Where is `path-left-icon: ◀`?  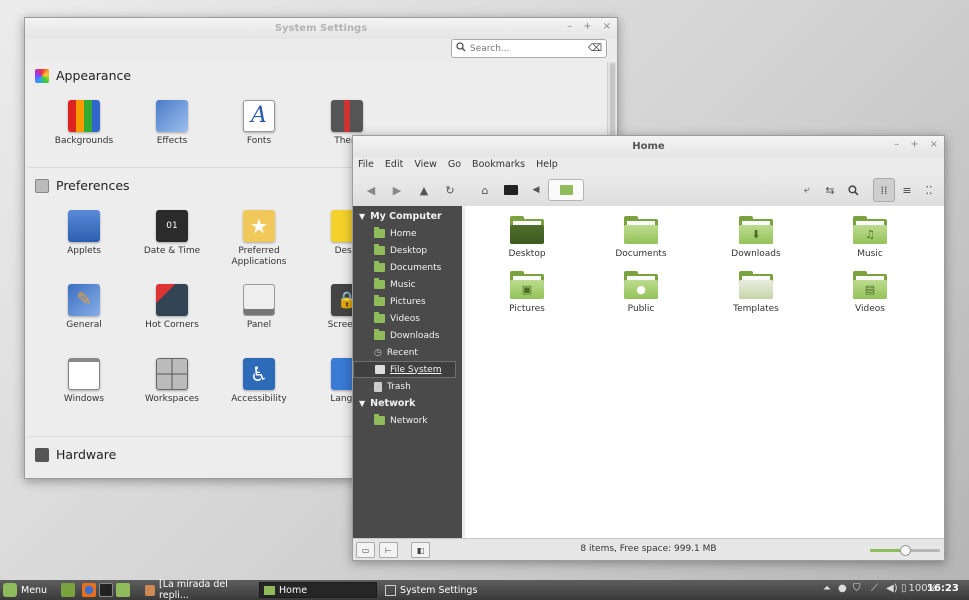
path-left-icon: ◀ is located at coordinates (536, 190).